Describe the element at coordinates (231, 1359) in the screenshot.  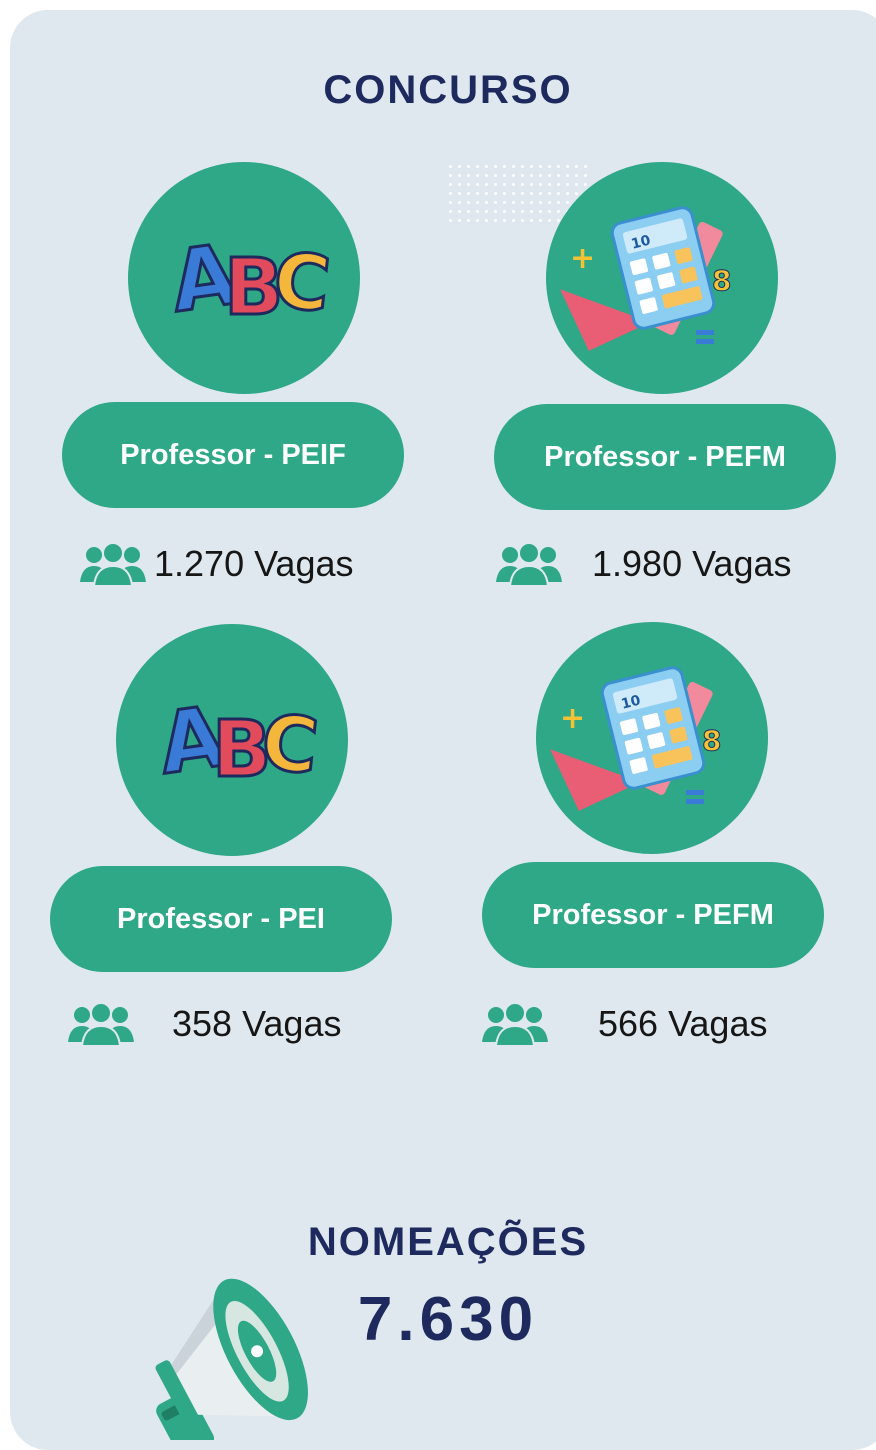
I see `megaphone-icon` at that location.